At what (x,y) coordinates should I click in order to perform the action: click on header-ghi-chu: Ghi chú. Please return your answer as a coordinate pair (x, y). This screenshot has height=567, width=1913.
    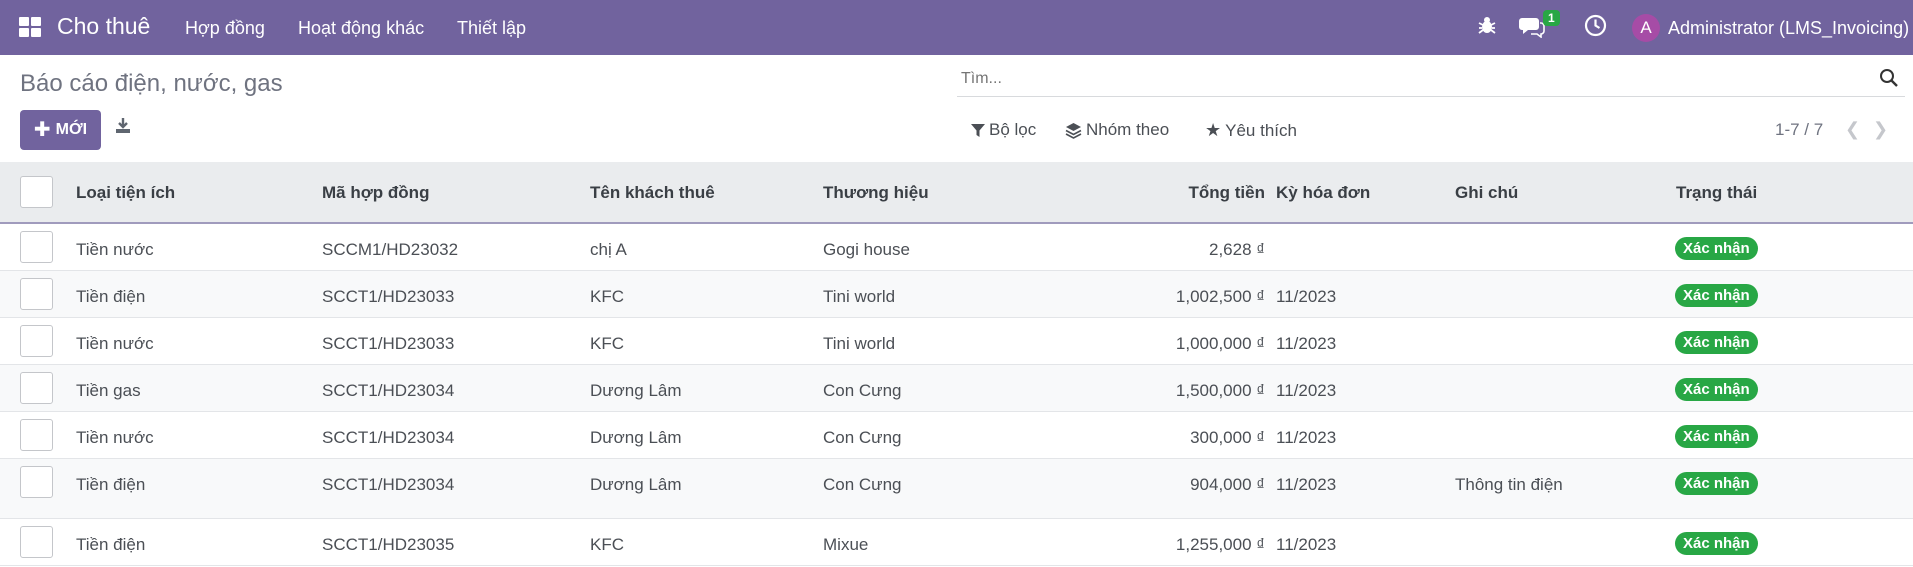
    Looking at the image, I should click on (1486, 193).